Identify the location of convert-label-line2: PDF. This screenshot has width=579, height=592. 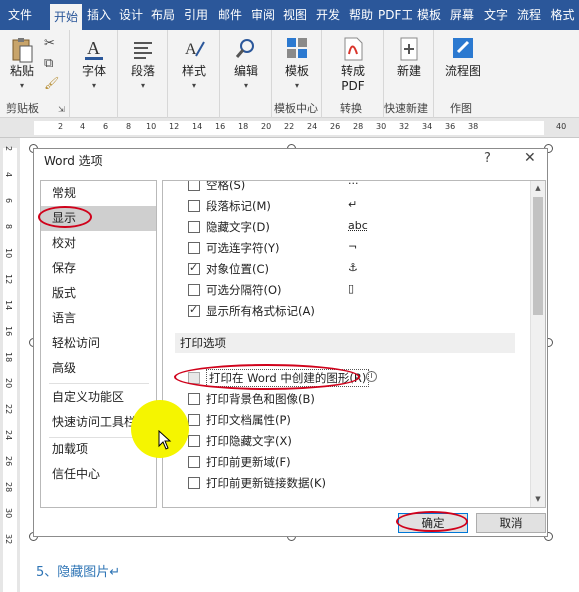
(353, 86).